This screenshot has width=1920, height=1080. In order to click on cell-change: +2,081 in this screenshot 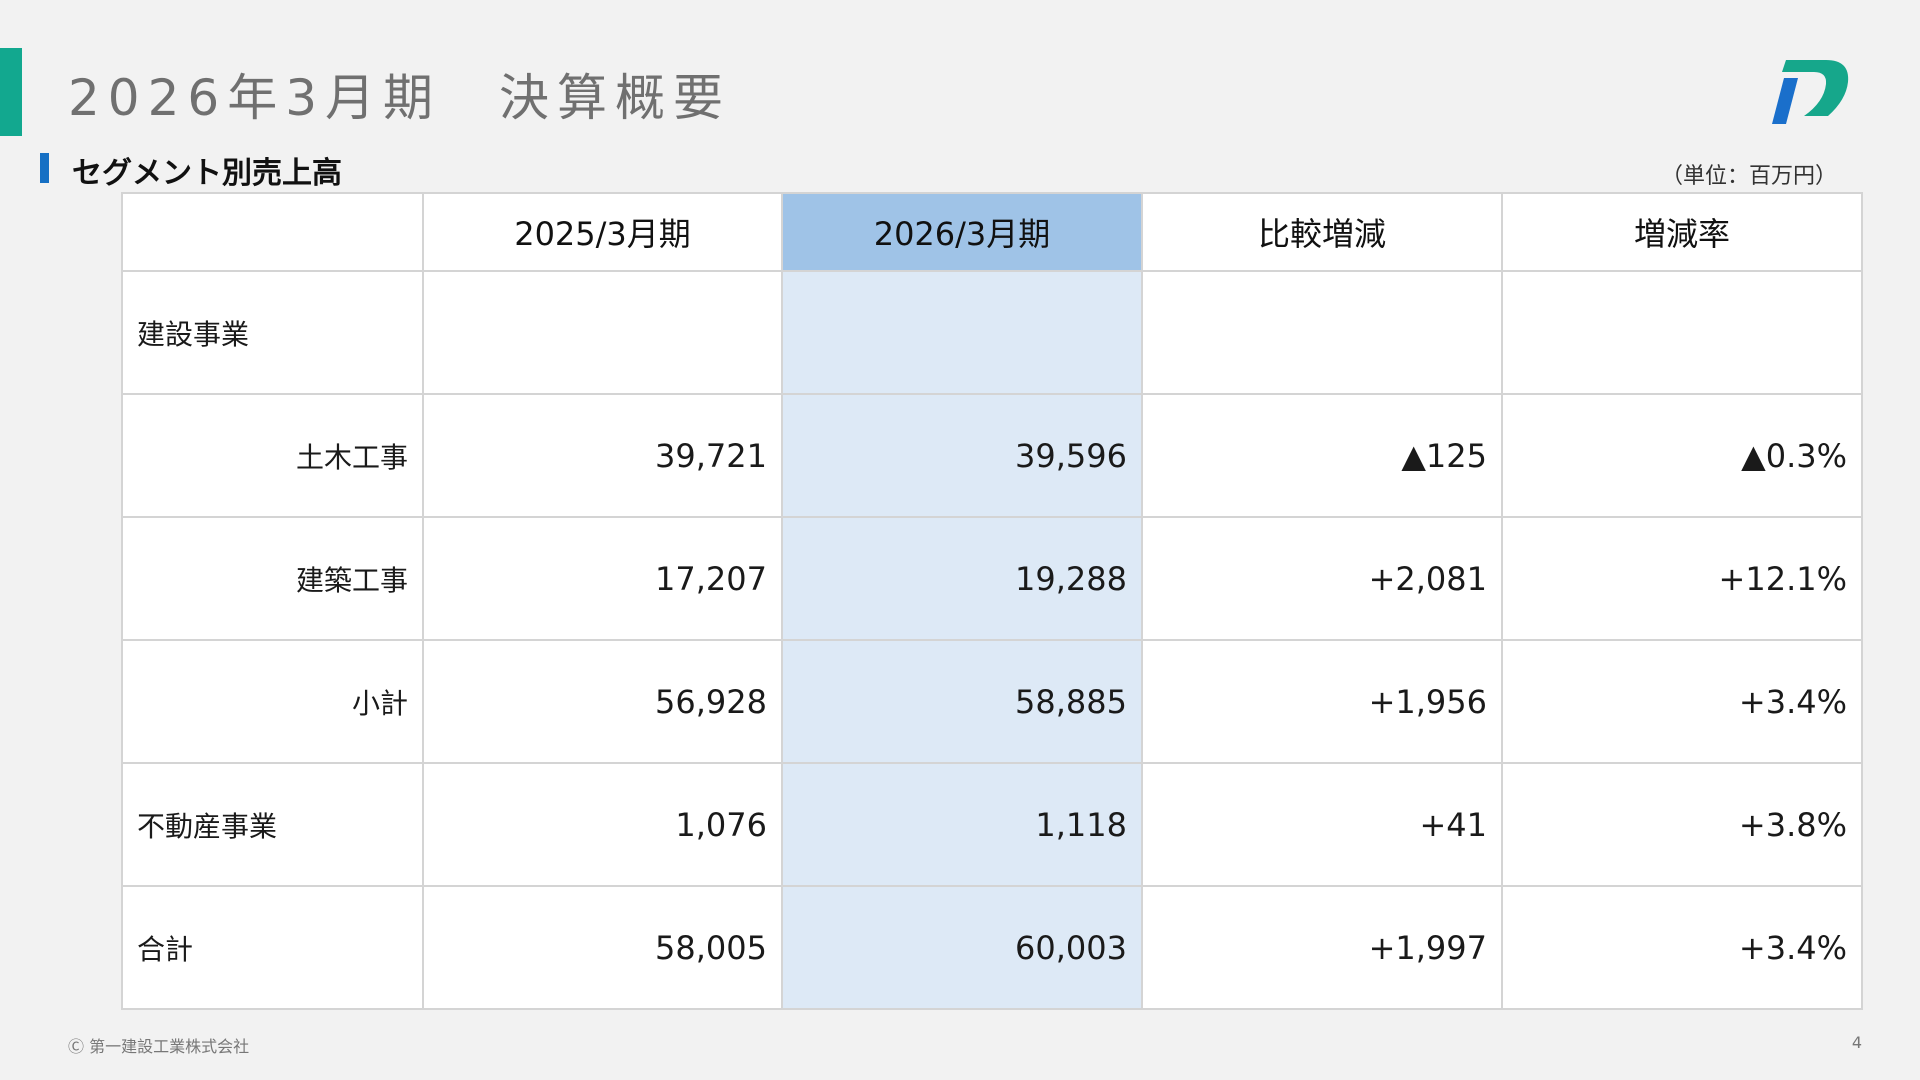, I will do `click(1322, 578)`.